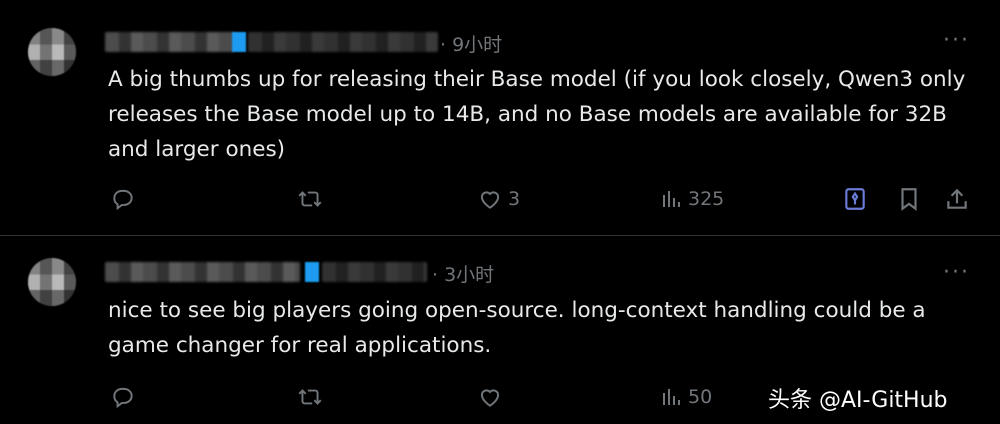  I want to click on like-button: 3, so click(498, 199).